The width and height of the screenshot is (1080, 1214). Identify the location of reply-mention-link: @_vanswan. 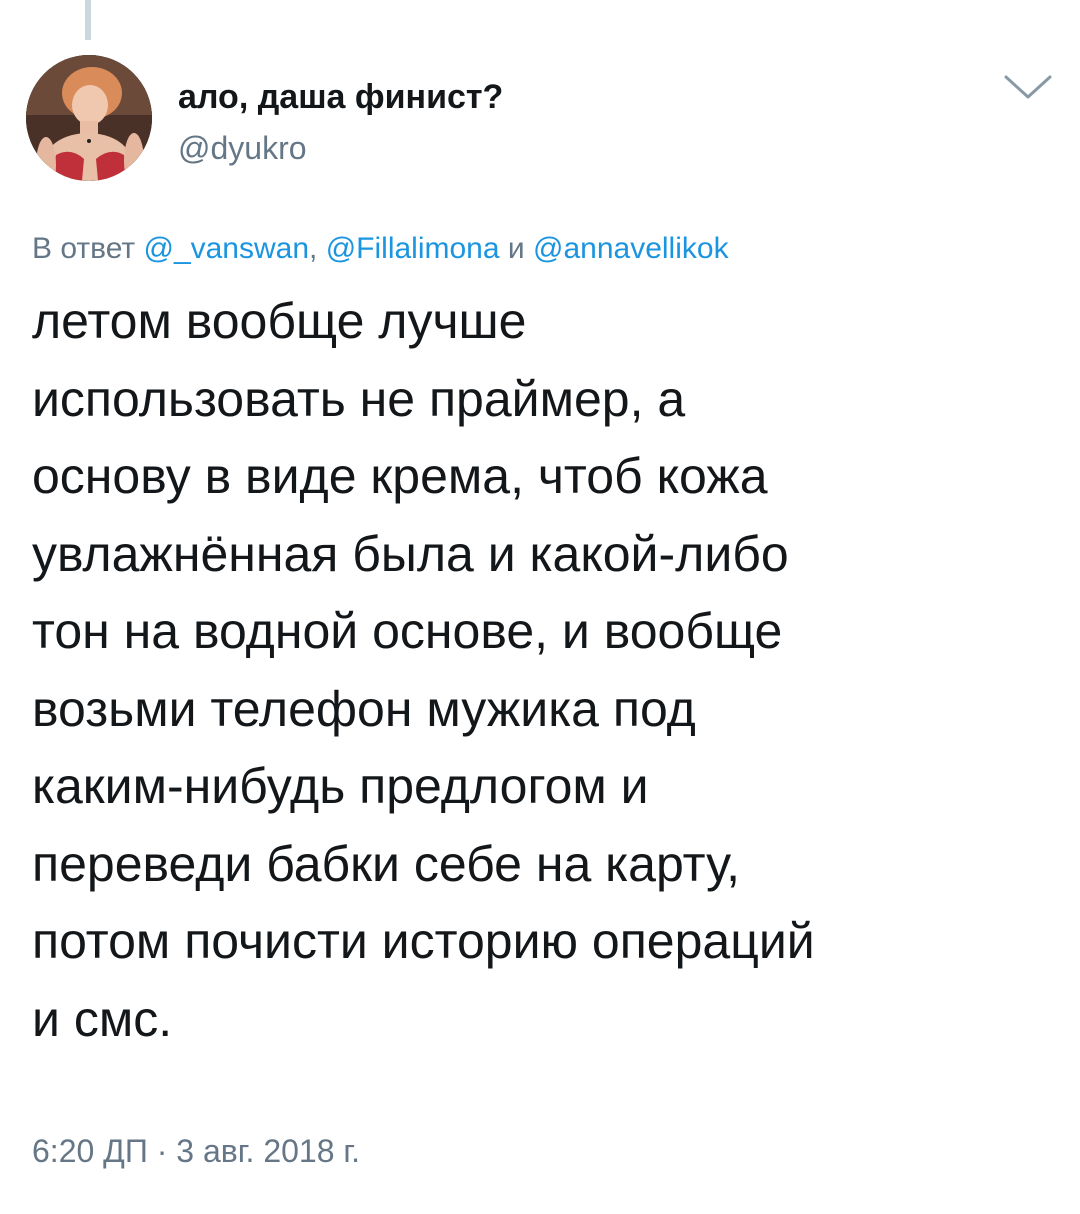
(226, 248).